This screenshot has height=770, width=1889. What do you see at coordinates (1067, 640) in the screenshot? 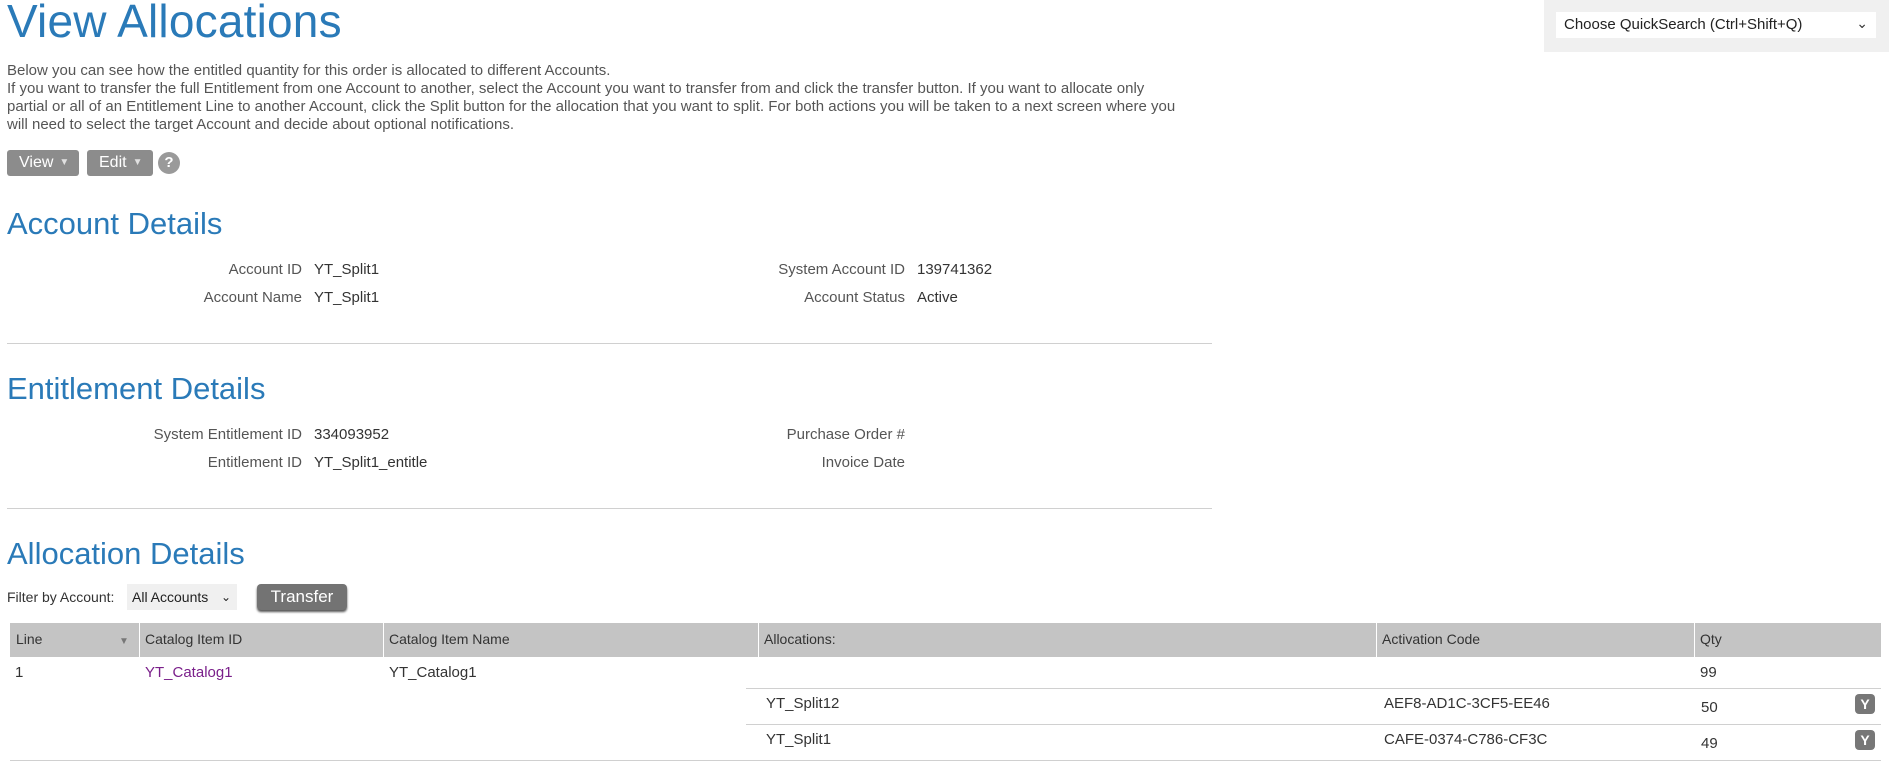
I see `column-header-allocations: Allocations:` at bounding box center [1067, 640].